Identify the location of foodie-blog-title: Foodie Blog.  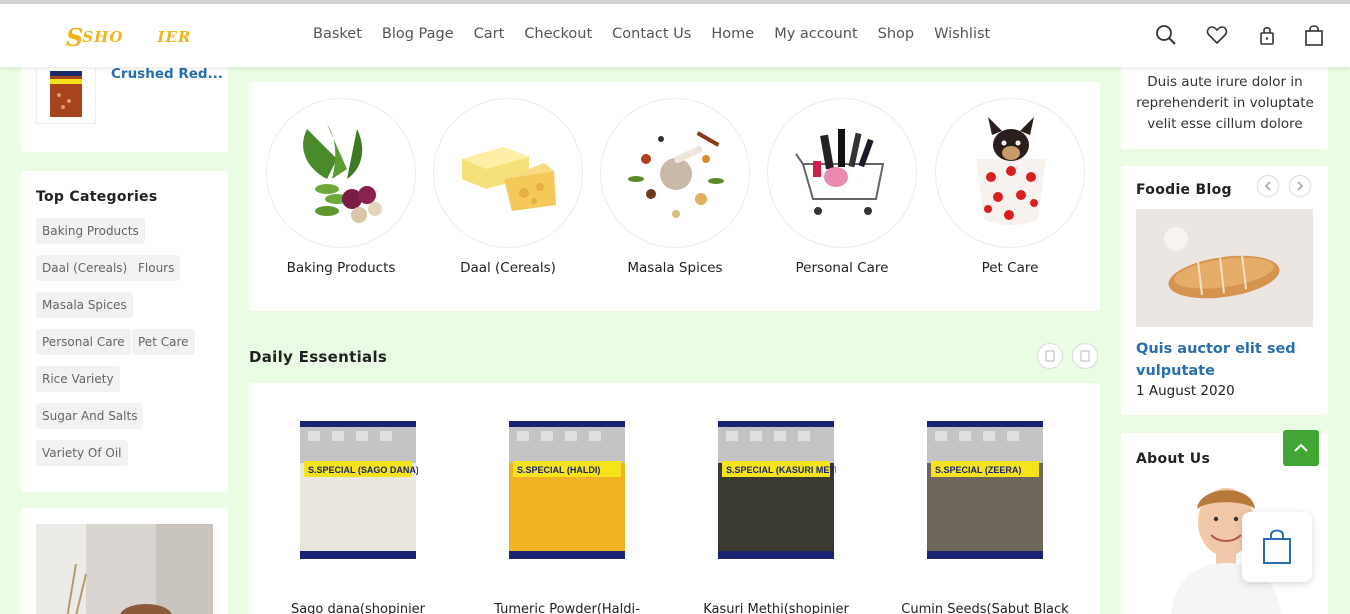
(1184, 190).